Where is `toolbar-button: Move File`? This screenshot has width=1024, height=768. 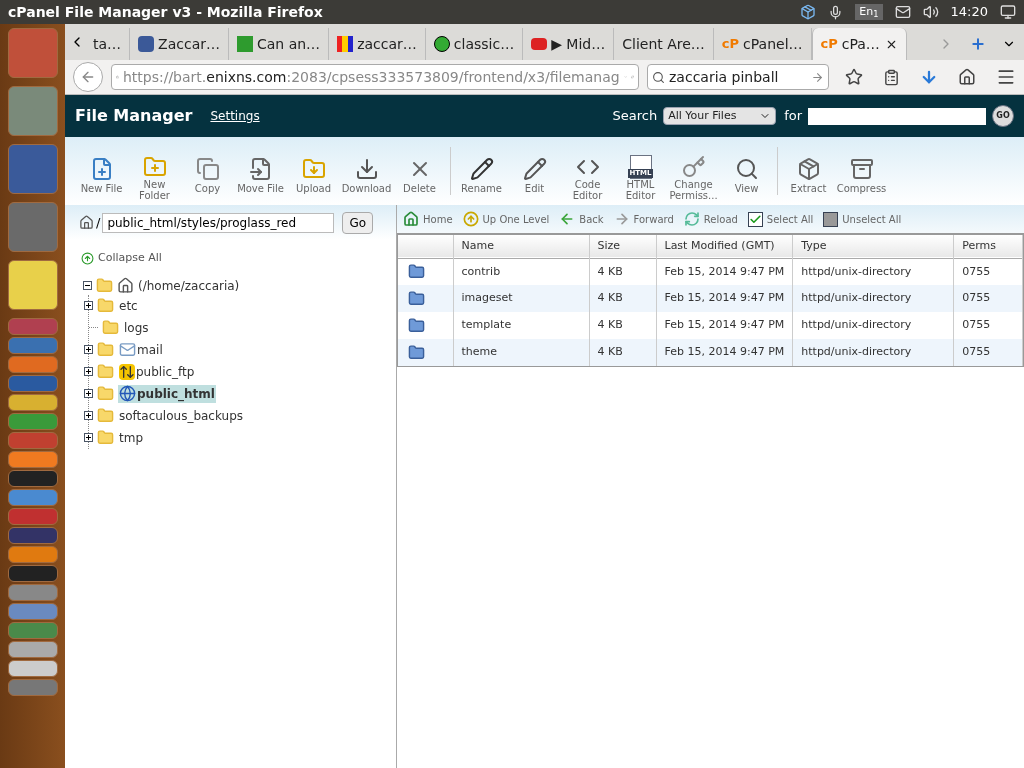 toolbar-button: Move File is located at coordinates (260, 171).